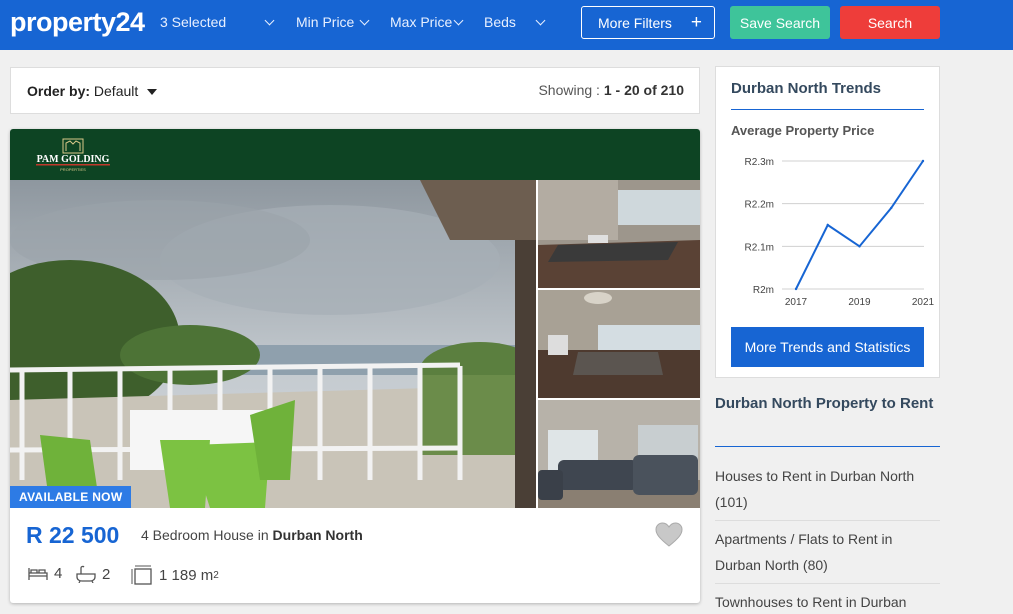 The image size is (1013, 614). I want to click on caret-down-icon, so click(152, 92).